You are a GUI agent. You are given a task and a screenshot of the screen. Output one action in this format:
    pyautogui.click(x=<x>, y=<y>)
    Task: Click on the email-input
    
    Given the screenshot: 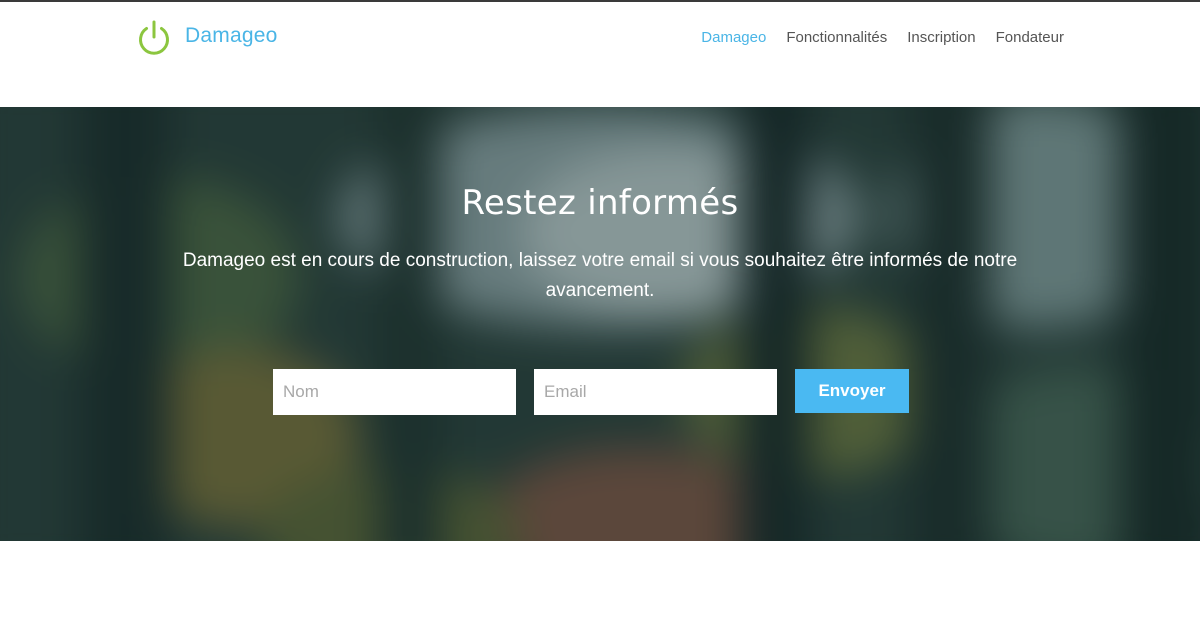 What is the action you would take?
    pyautogui.click(x=655, y=392)
    